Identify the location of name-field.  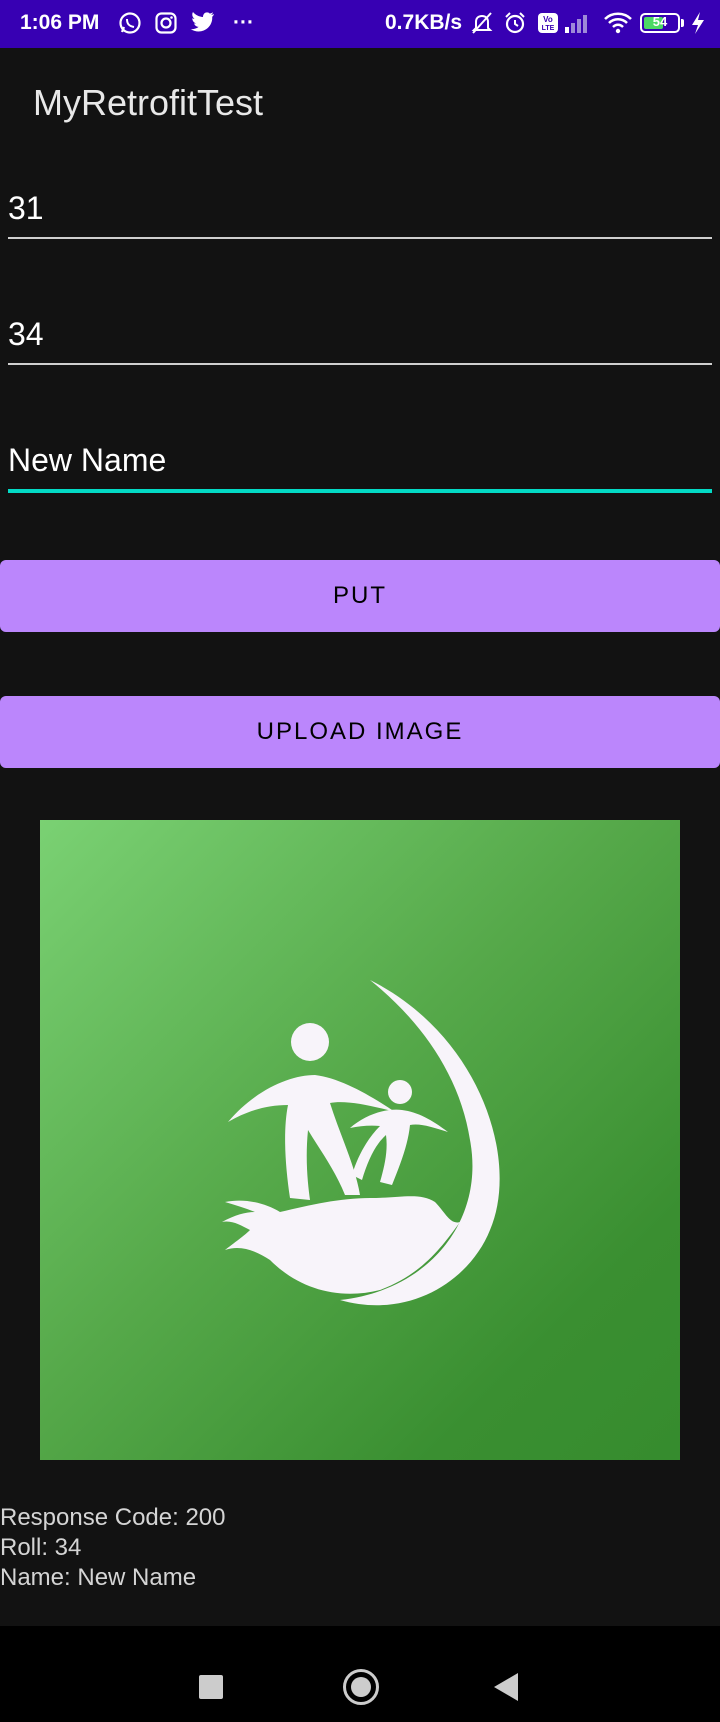
(360, 465).